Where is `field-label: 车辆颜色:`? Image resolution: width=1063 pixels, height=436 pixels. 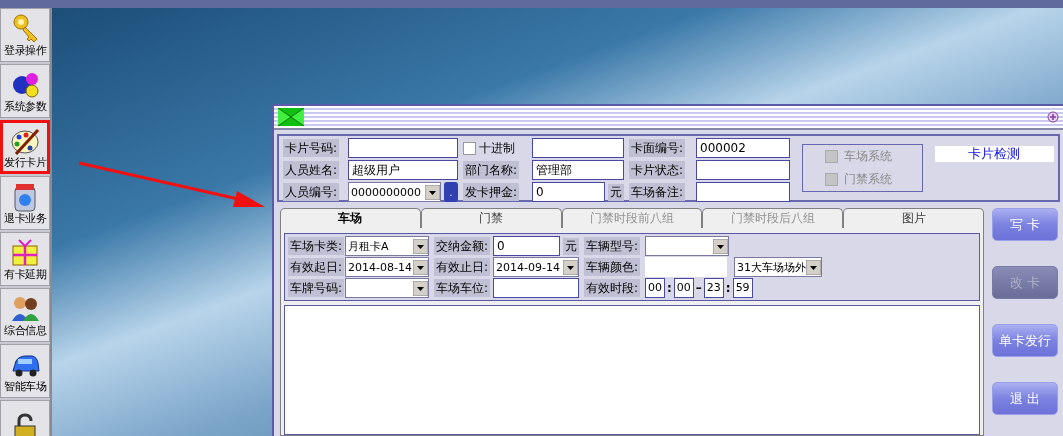 field-label: 车辆颜色: is located at coordinates (612, 267).